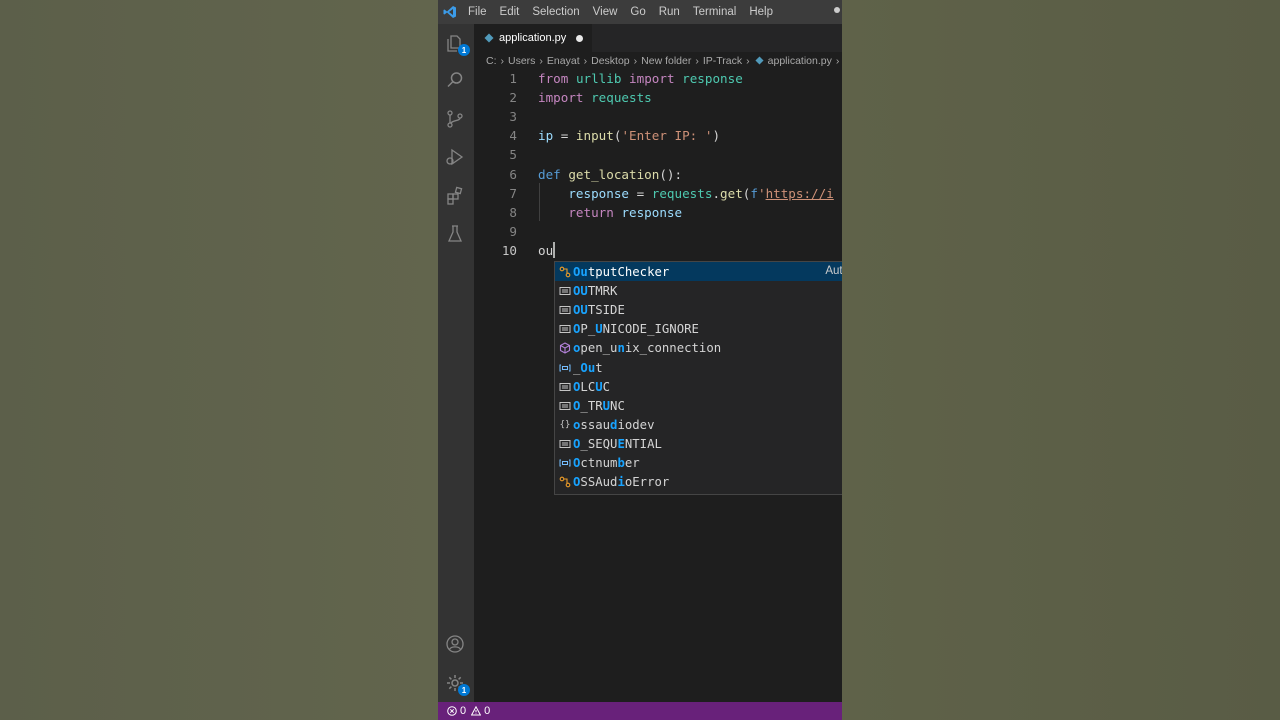 This screenshot has width=1280, height=720. I want to click on code-line: 9, so click(658, 231).